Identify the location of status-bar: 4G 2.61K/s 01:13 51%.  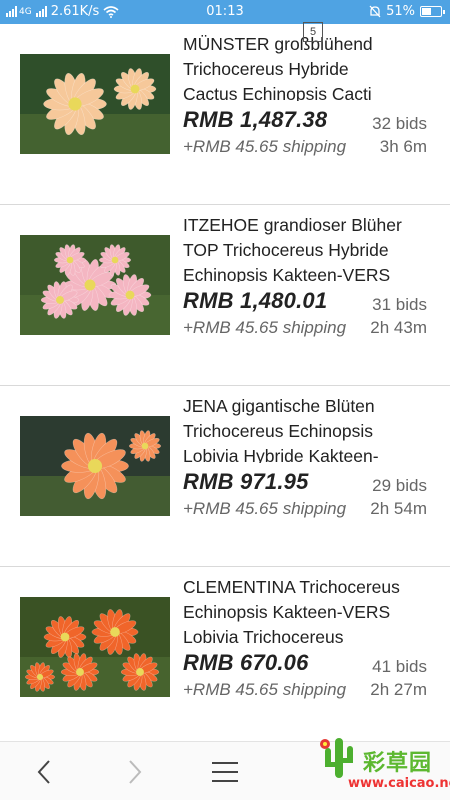
(225, 12).